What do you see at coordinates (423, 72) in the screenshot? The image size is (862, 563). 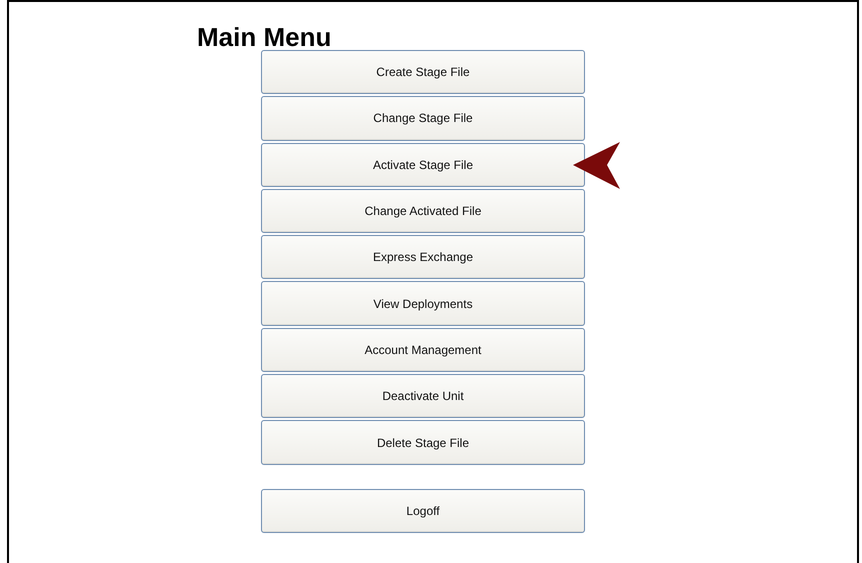 I see `menu-button: Create Stage File` at bounding box center [423, 72].